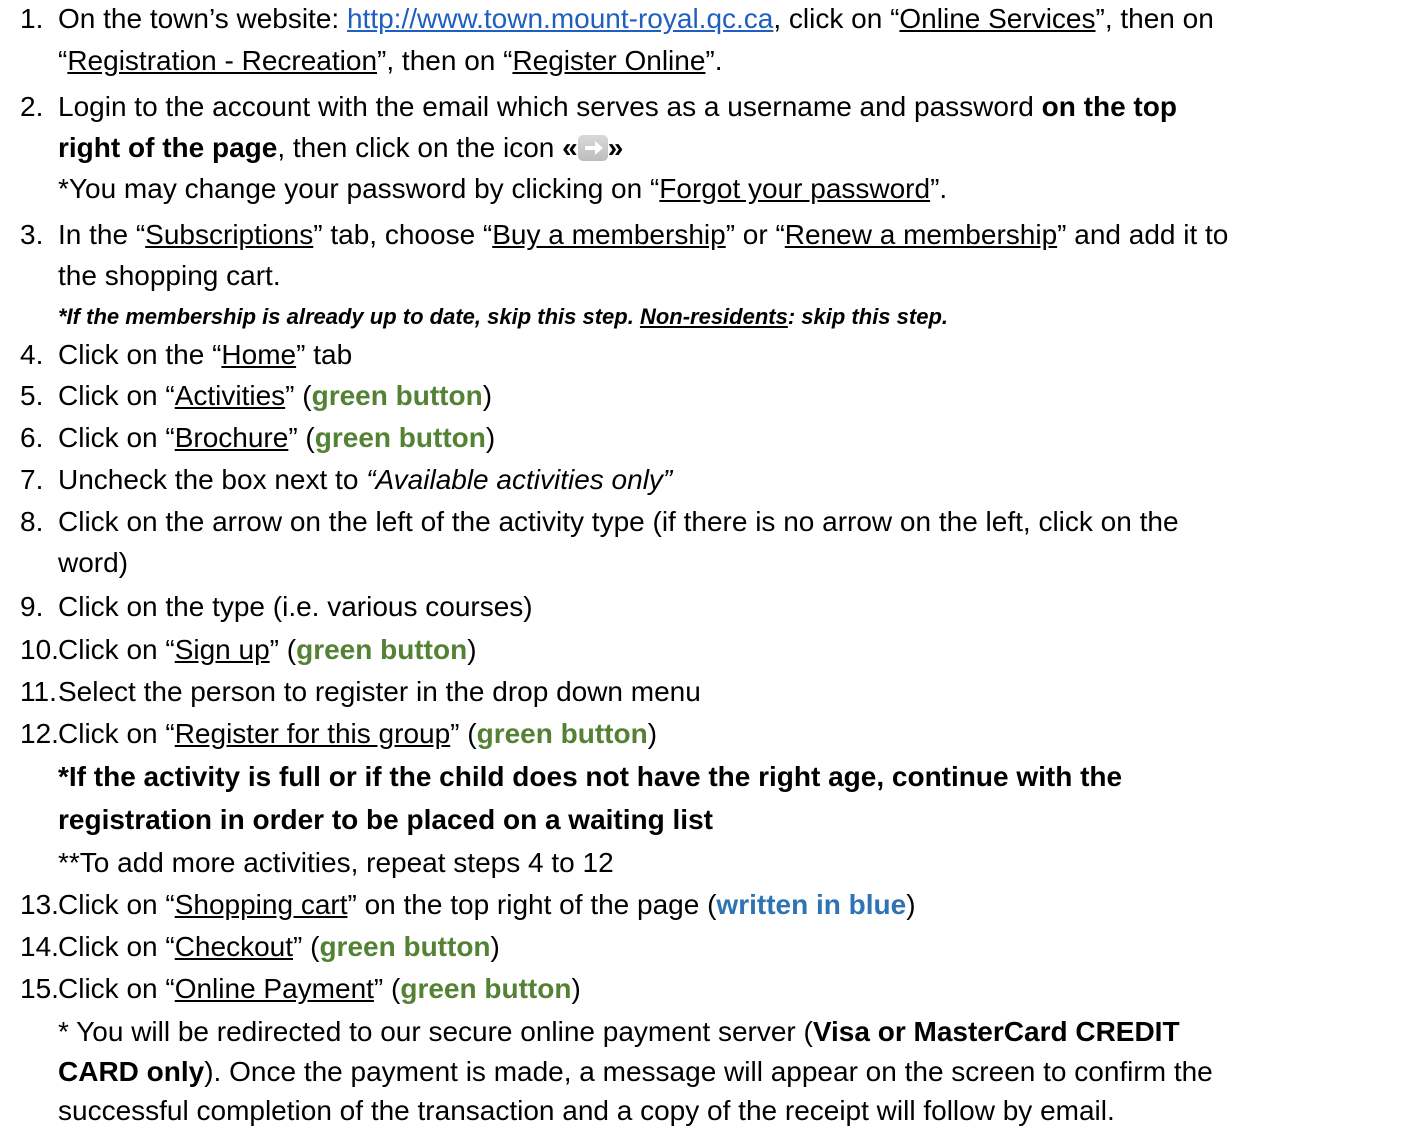 Image resolution: width=1413 pixels, height=1131 pixels. Describe the element at coordinates (32, 234) in the screenshot. I see `step-number: 3.` at that location.